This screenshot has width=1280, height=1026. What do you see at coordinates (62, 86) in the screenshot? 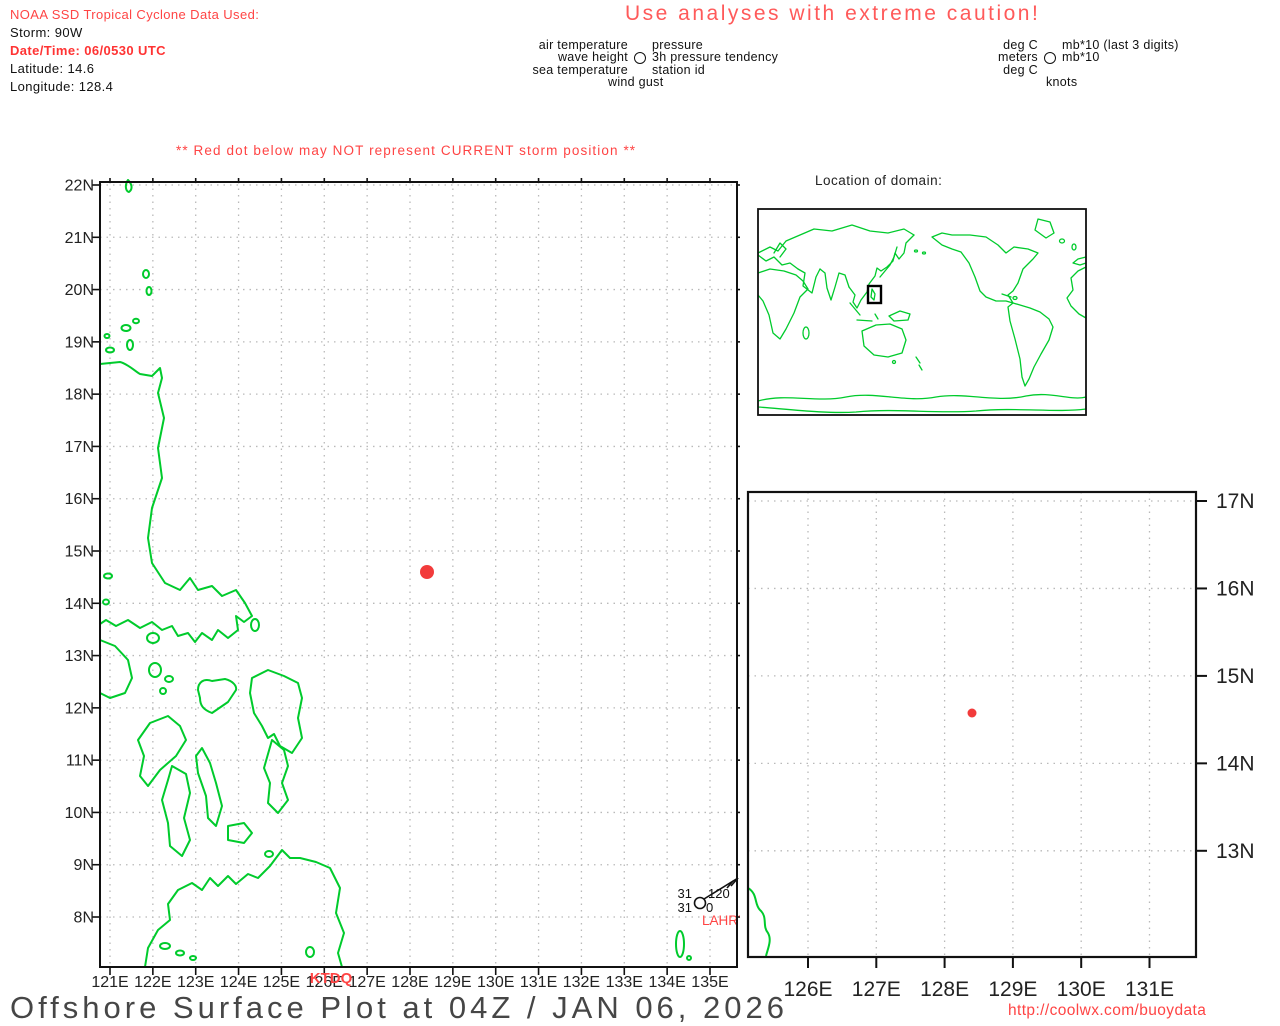
I see `longitude-line: Longitude: 128.4` at bounding box center [62, 86].